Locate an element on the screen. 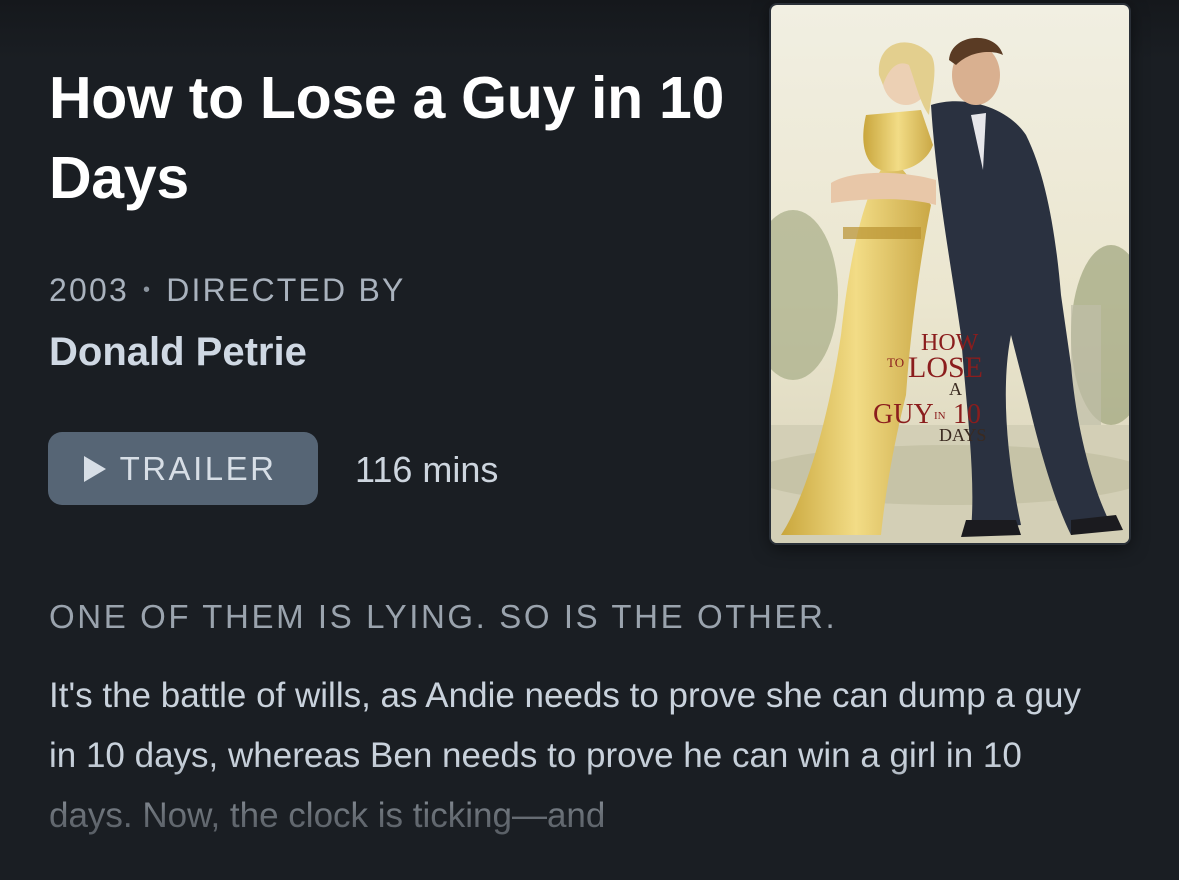 The image size is (1179, 880). poster-logo-lose: LOSE is located at coordinates (945, 367).